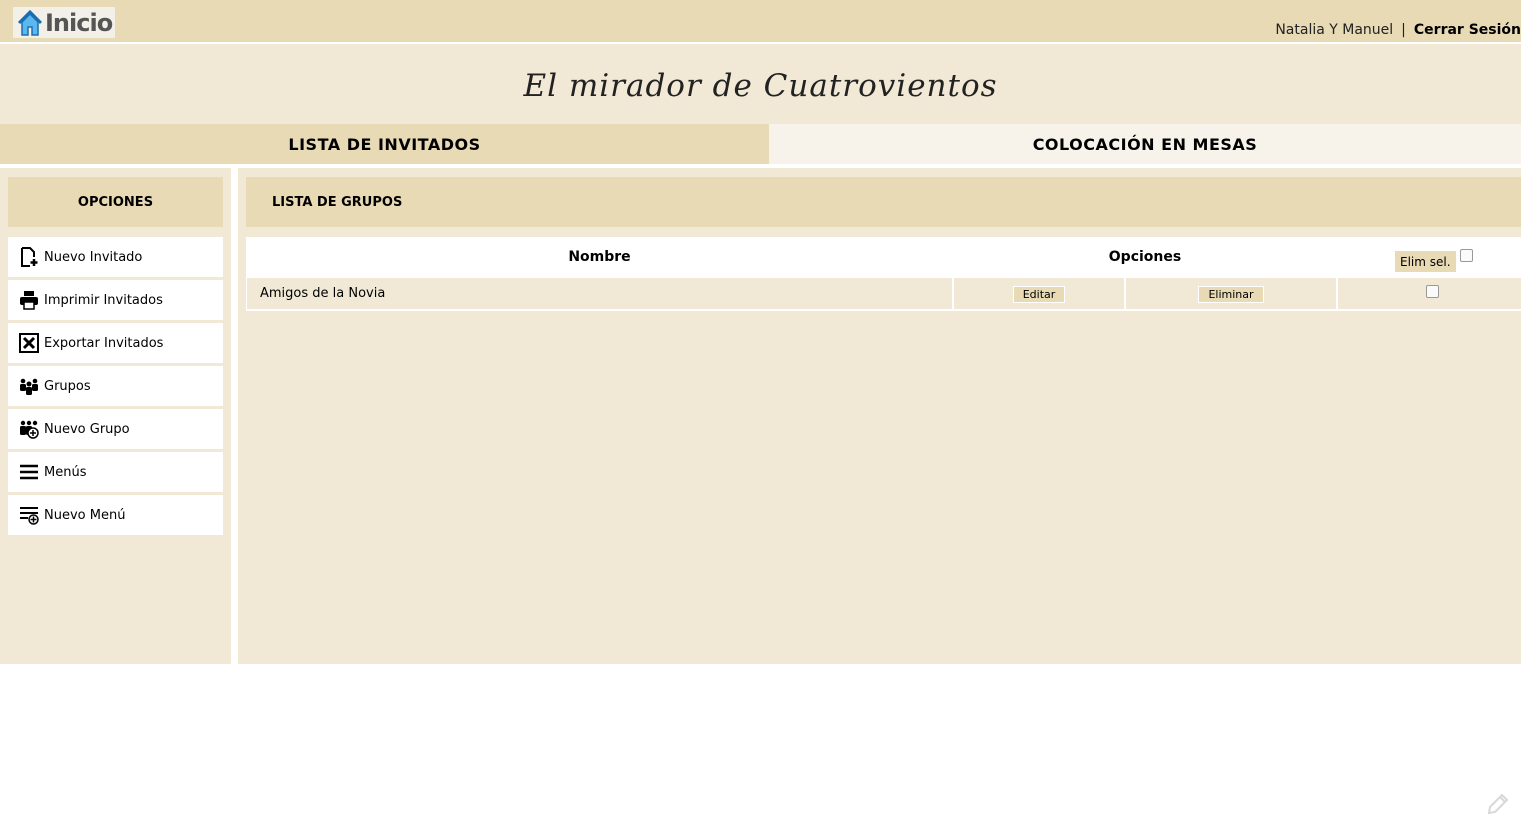 The width and height of the screenshot is (1521, 822). What do you see at coordinates (79, 22) in the screenshot?
I see `home-label: Inicio` at bounding box center [79, 22].